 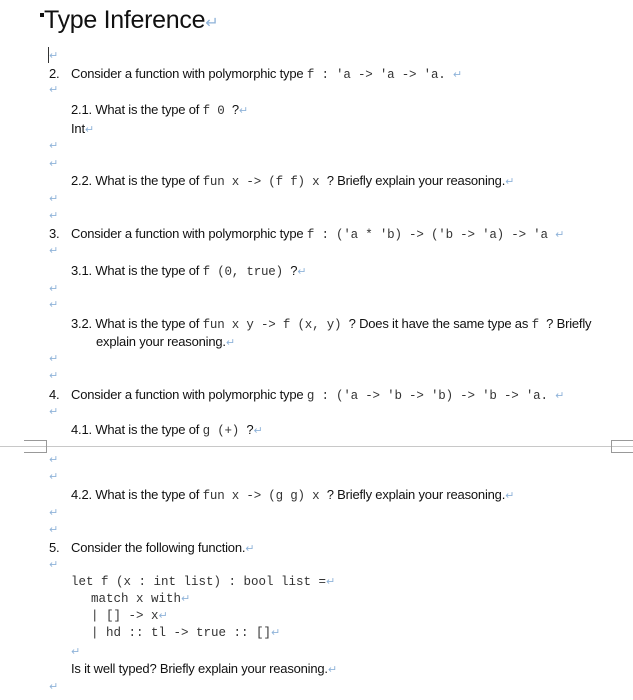 What do you see at coordinates (569, 323) in the screenshot?
I see `question-suffix: ? Briefly` at bounding box center [569, 323].